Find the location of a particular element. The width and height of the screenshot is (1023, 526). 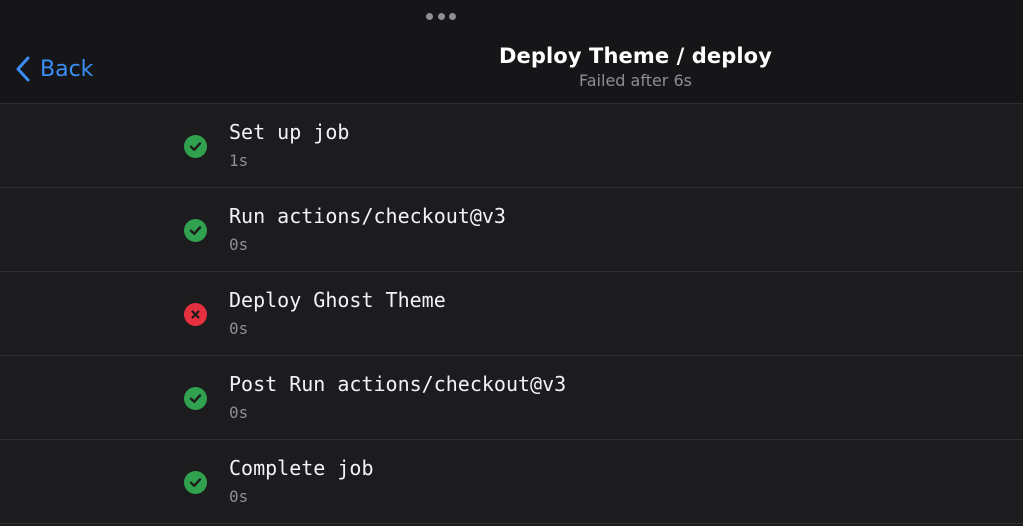

title-block: Deploy Theme / deploy Failed after 6s is located at coordinates (511, 67).